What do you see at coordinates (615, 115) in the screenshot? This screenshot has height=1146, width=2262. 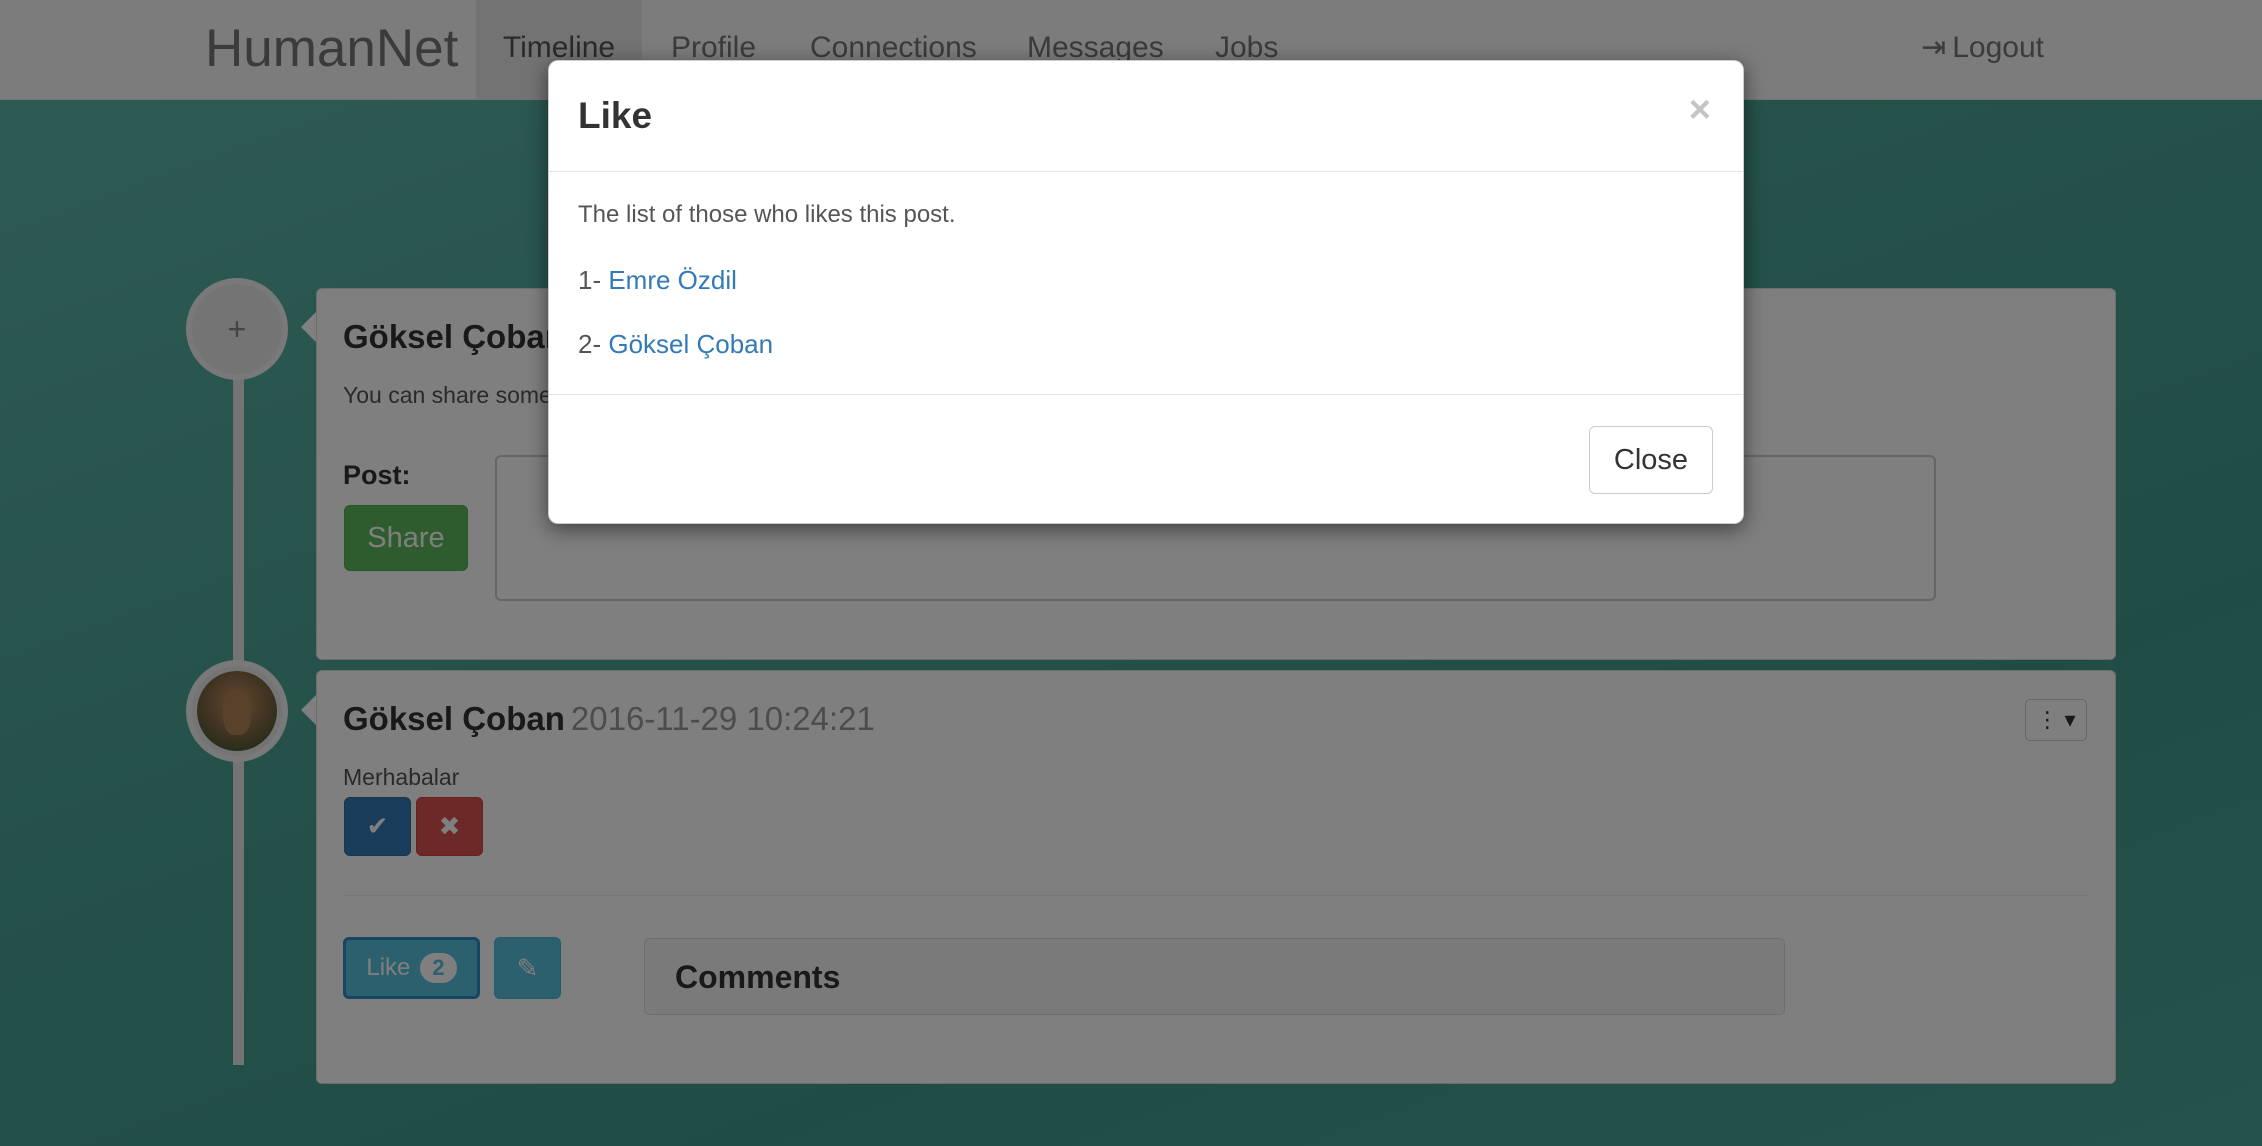 I see `modal-title: Like` at bounding box center [615, 115].